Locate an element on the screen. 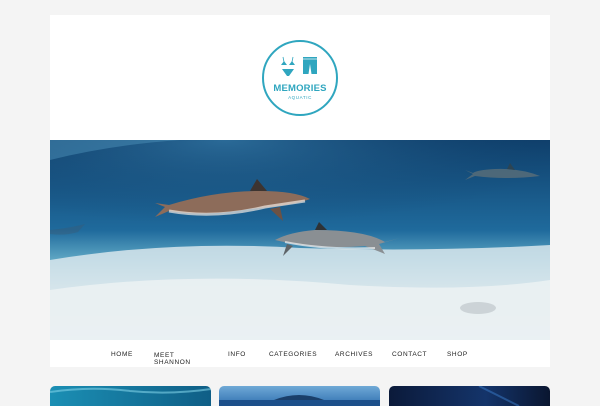 The width and height of the screenshot is (600, 406). nav-home: HOME is located at coordinates (122, 354).